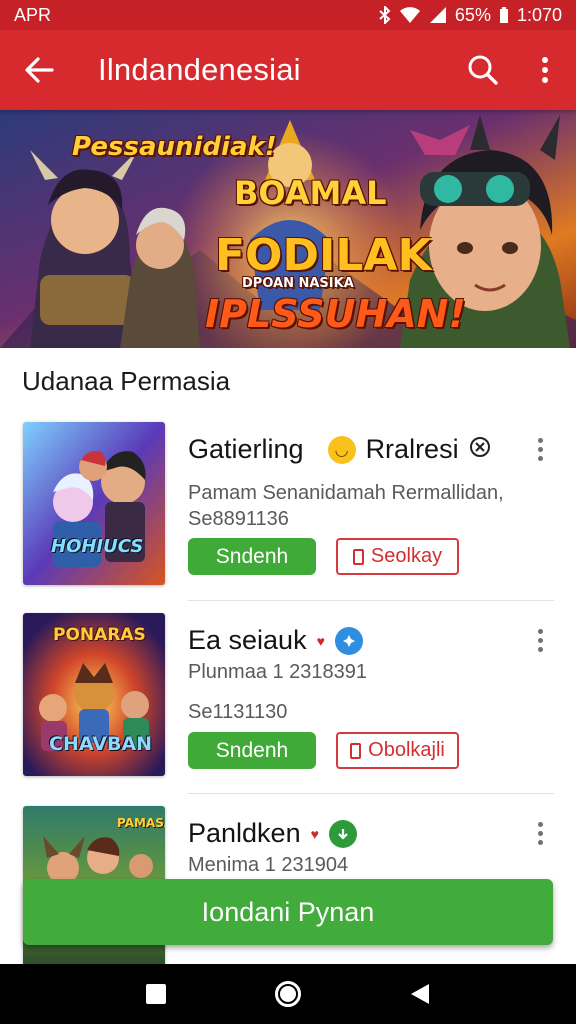 Image resolution: width=576 pixels, height=1024 pixels. I want to click on battery-icon, so click(504, 15).